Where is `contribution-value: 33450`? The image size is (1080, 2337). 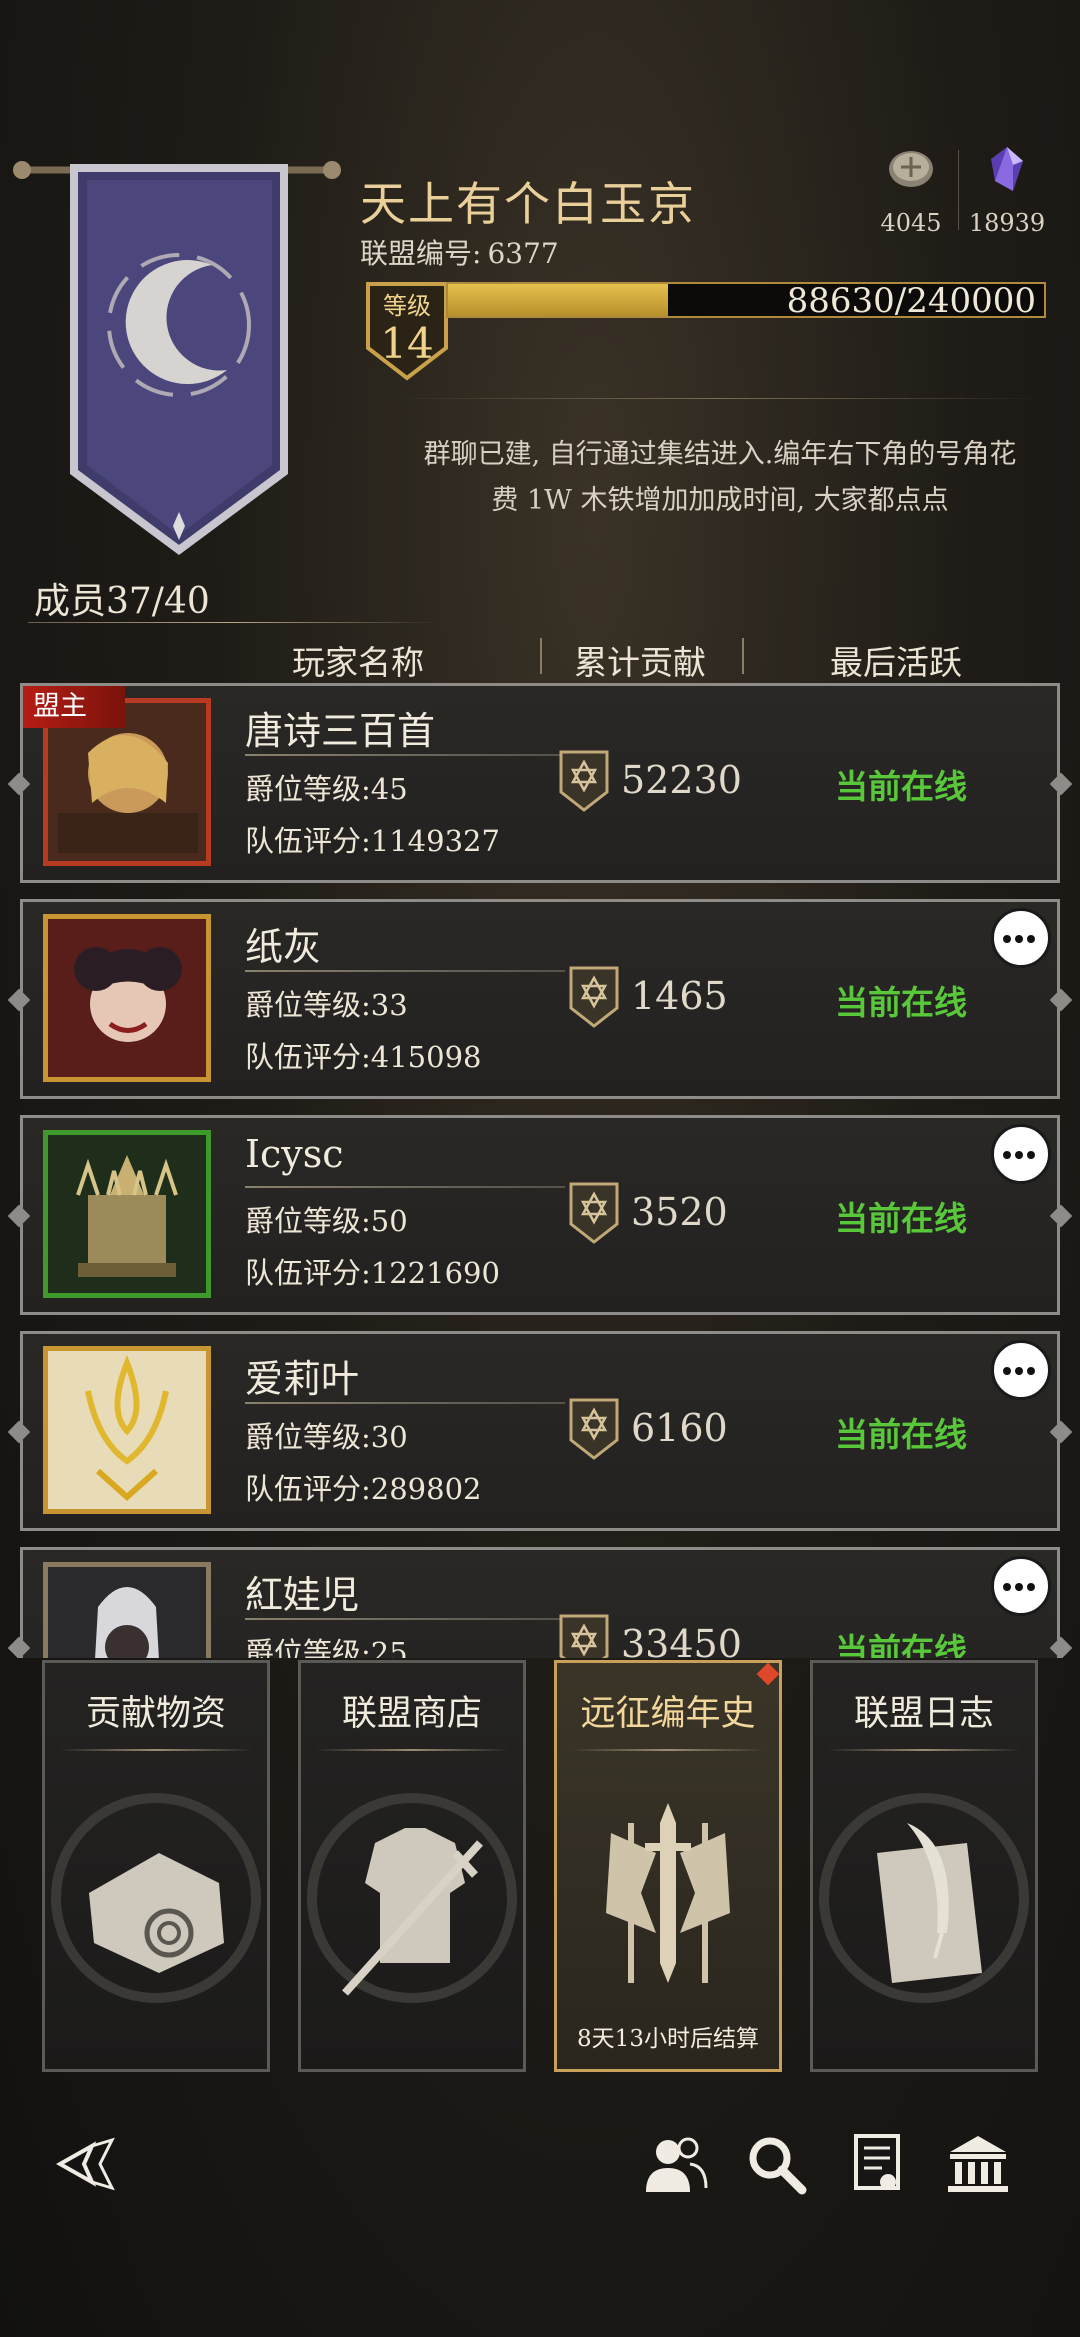
contribution-value: 33450 is located at coordinates (681, 1640).